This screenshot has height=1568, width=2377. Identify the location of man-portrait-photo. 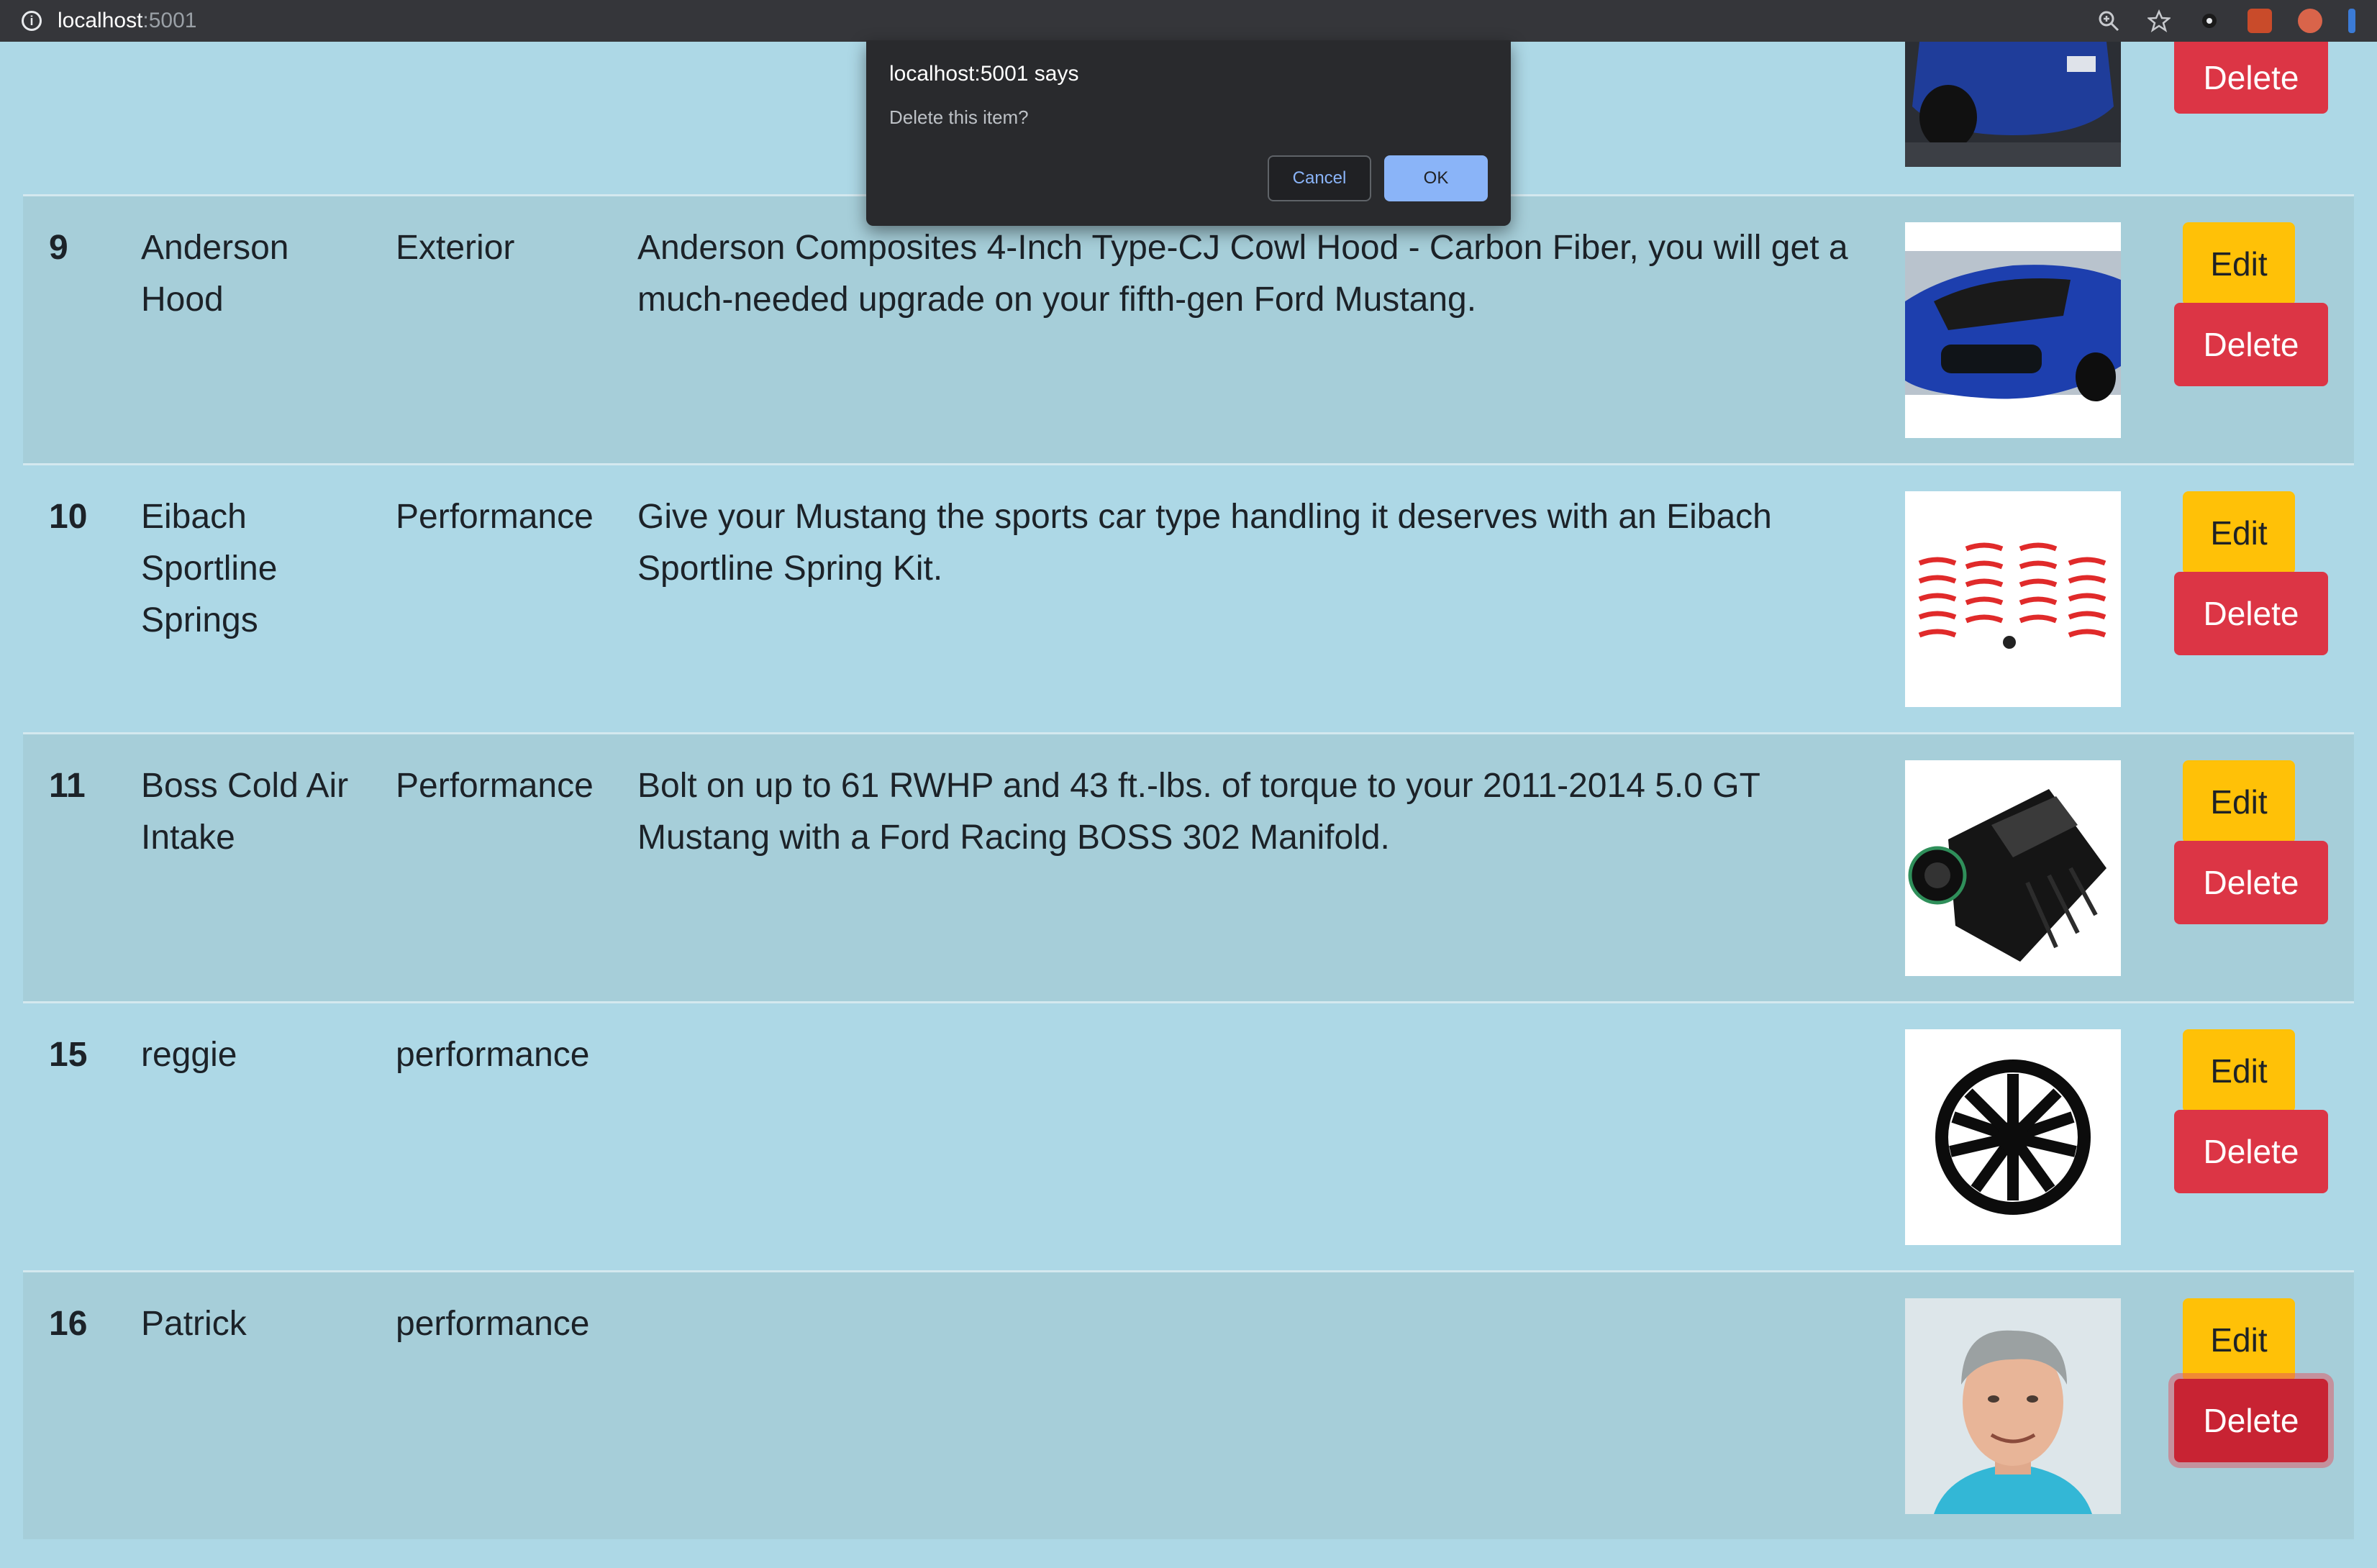
(2013, 1406).